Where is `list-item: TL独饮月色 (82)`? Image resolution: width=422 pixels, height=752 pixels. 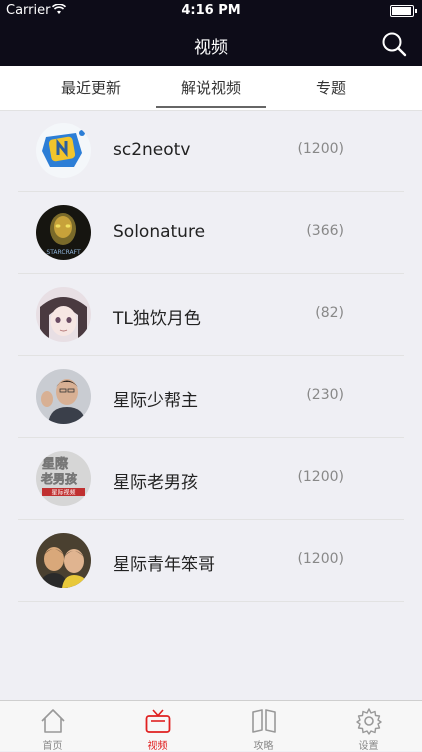 list-item: TL独饮月色 (82) is located at coordinates (211, 315).